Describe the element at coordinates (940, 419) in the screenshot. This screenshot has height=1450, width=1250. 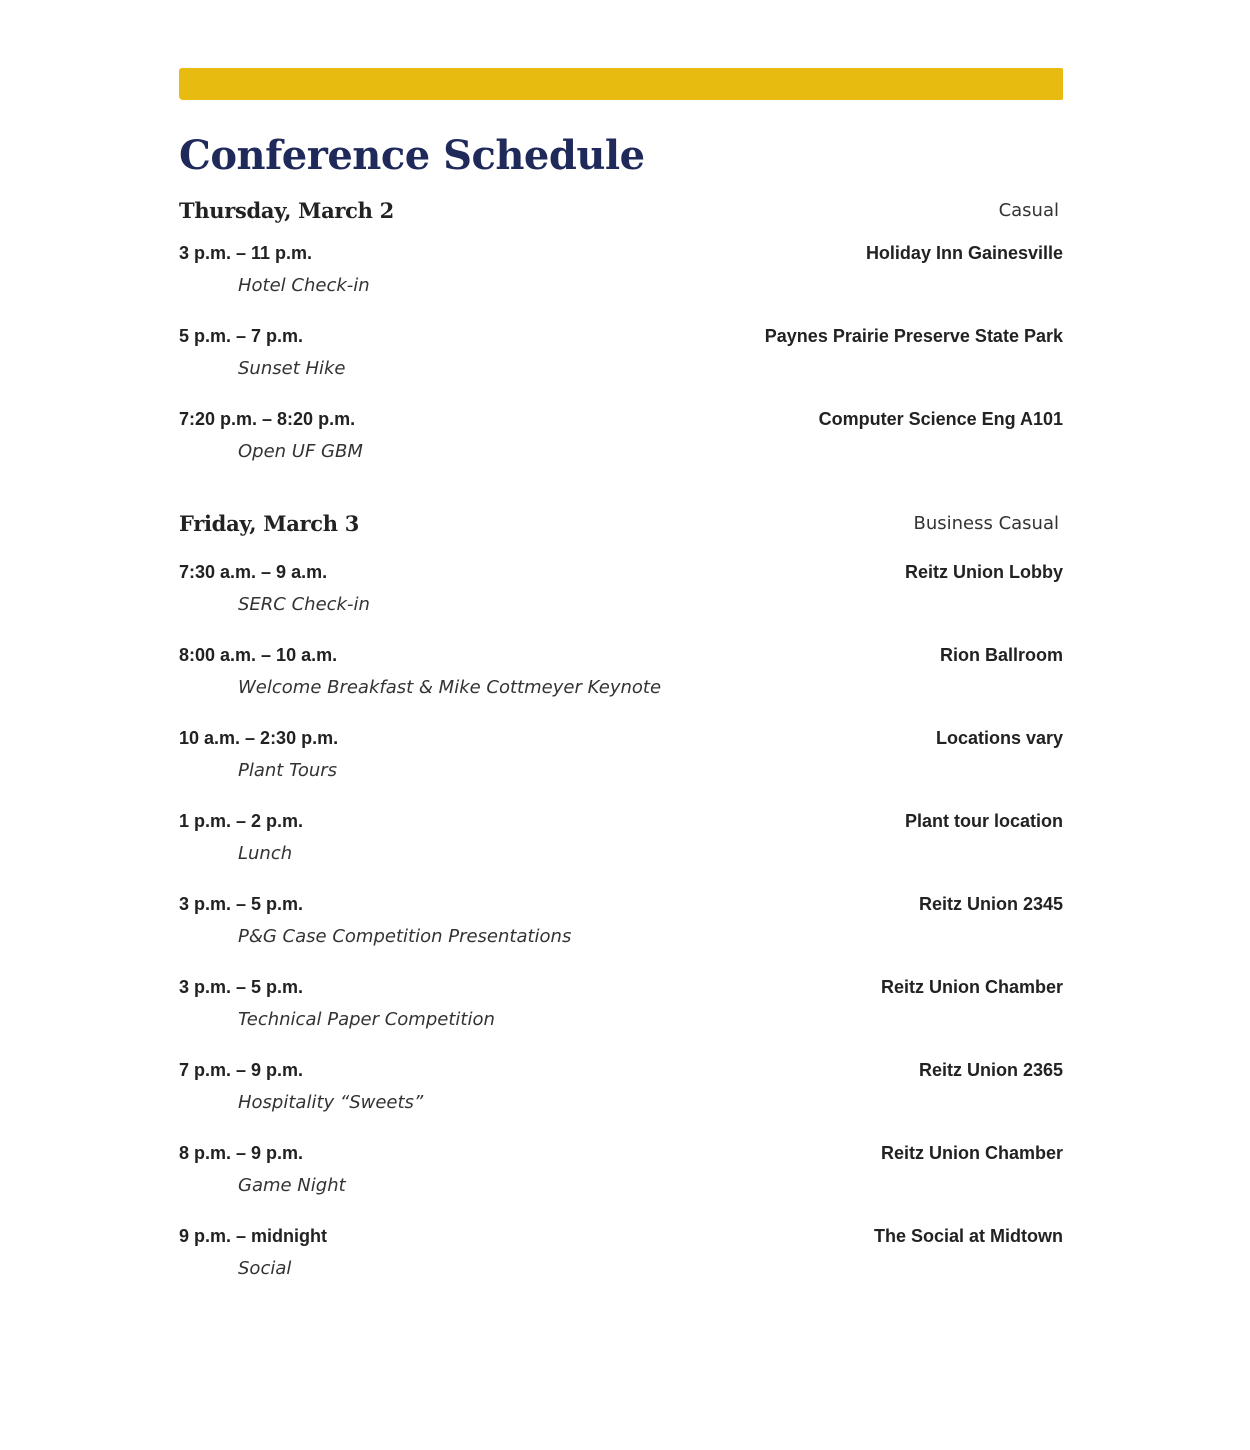
I see `event-location: Computer Science Eng A101` at that location.